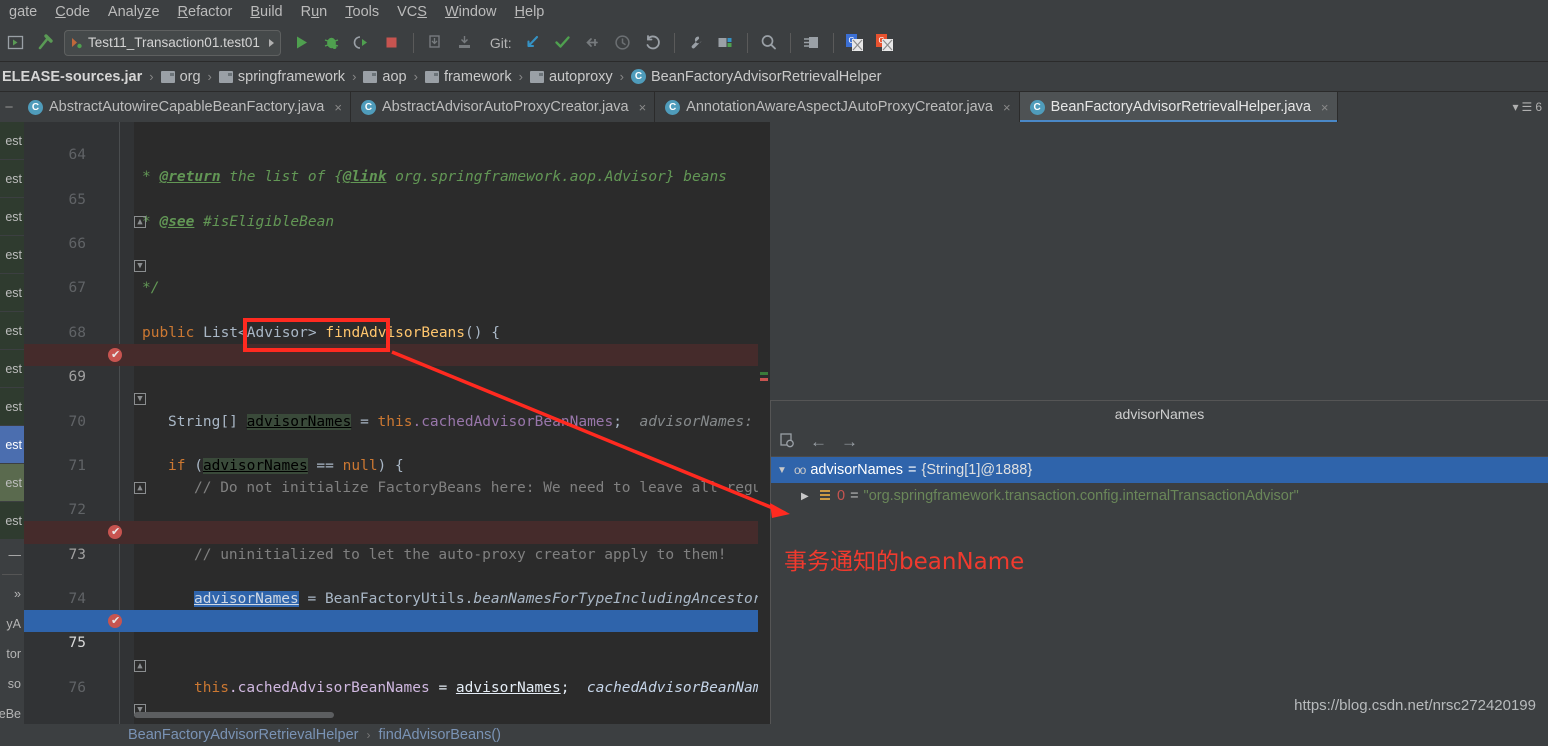 This screenshot has height=746, width=1548. What do you see at coordinates (9, 107) in the screenshot?
I see `tabs-scroll-left-icon: −` at bounding box center [9, 107].